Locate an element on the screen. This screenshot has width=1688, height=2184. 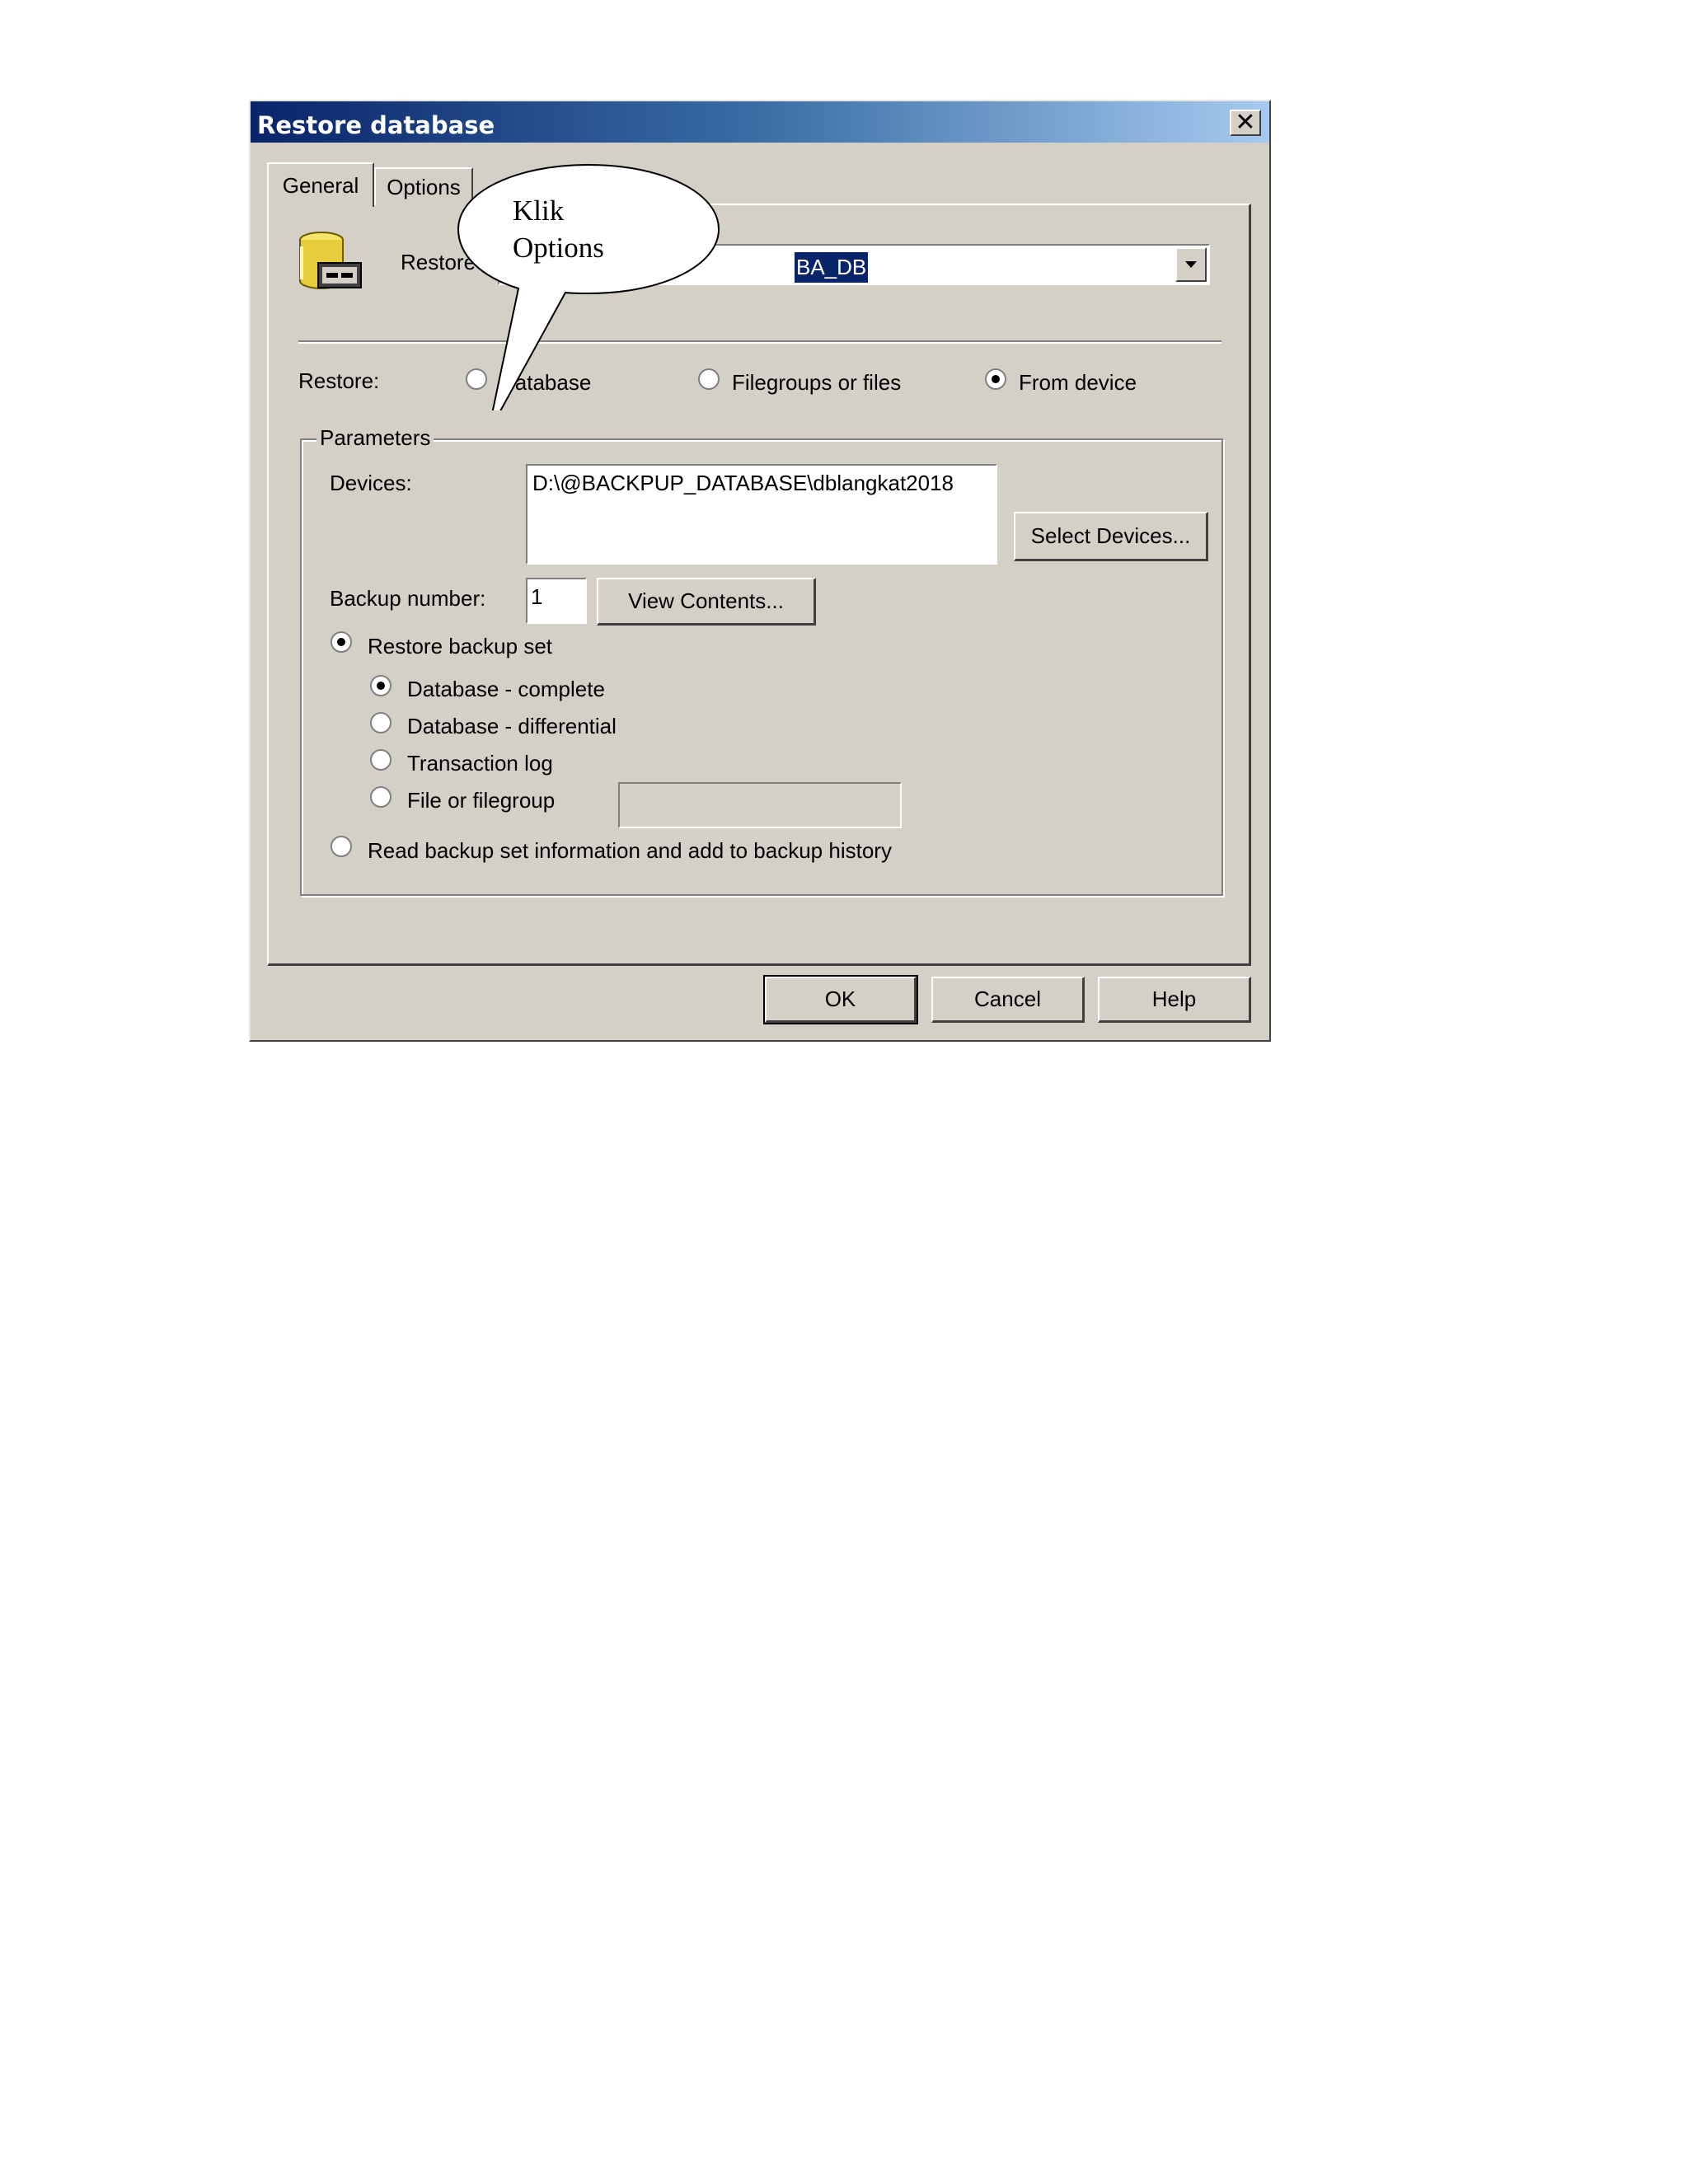
tab-options-label: Options is located at coordinates (424, 187).